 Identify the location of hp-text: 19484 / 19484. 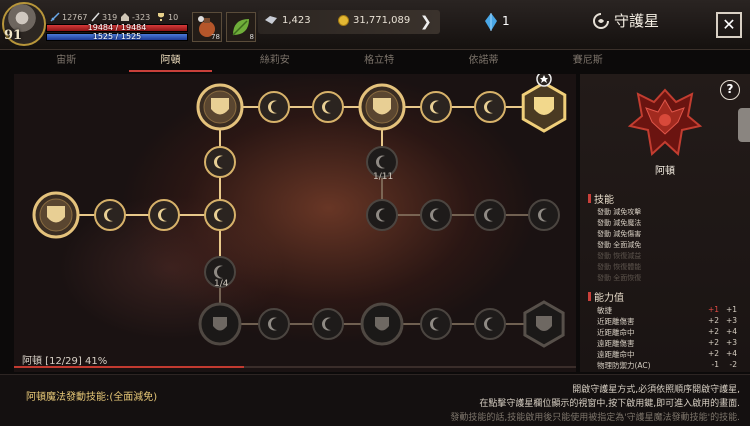
(117, 27).